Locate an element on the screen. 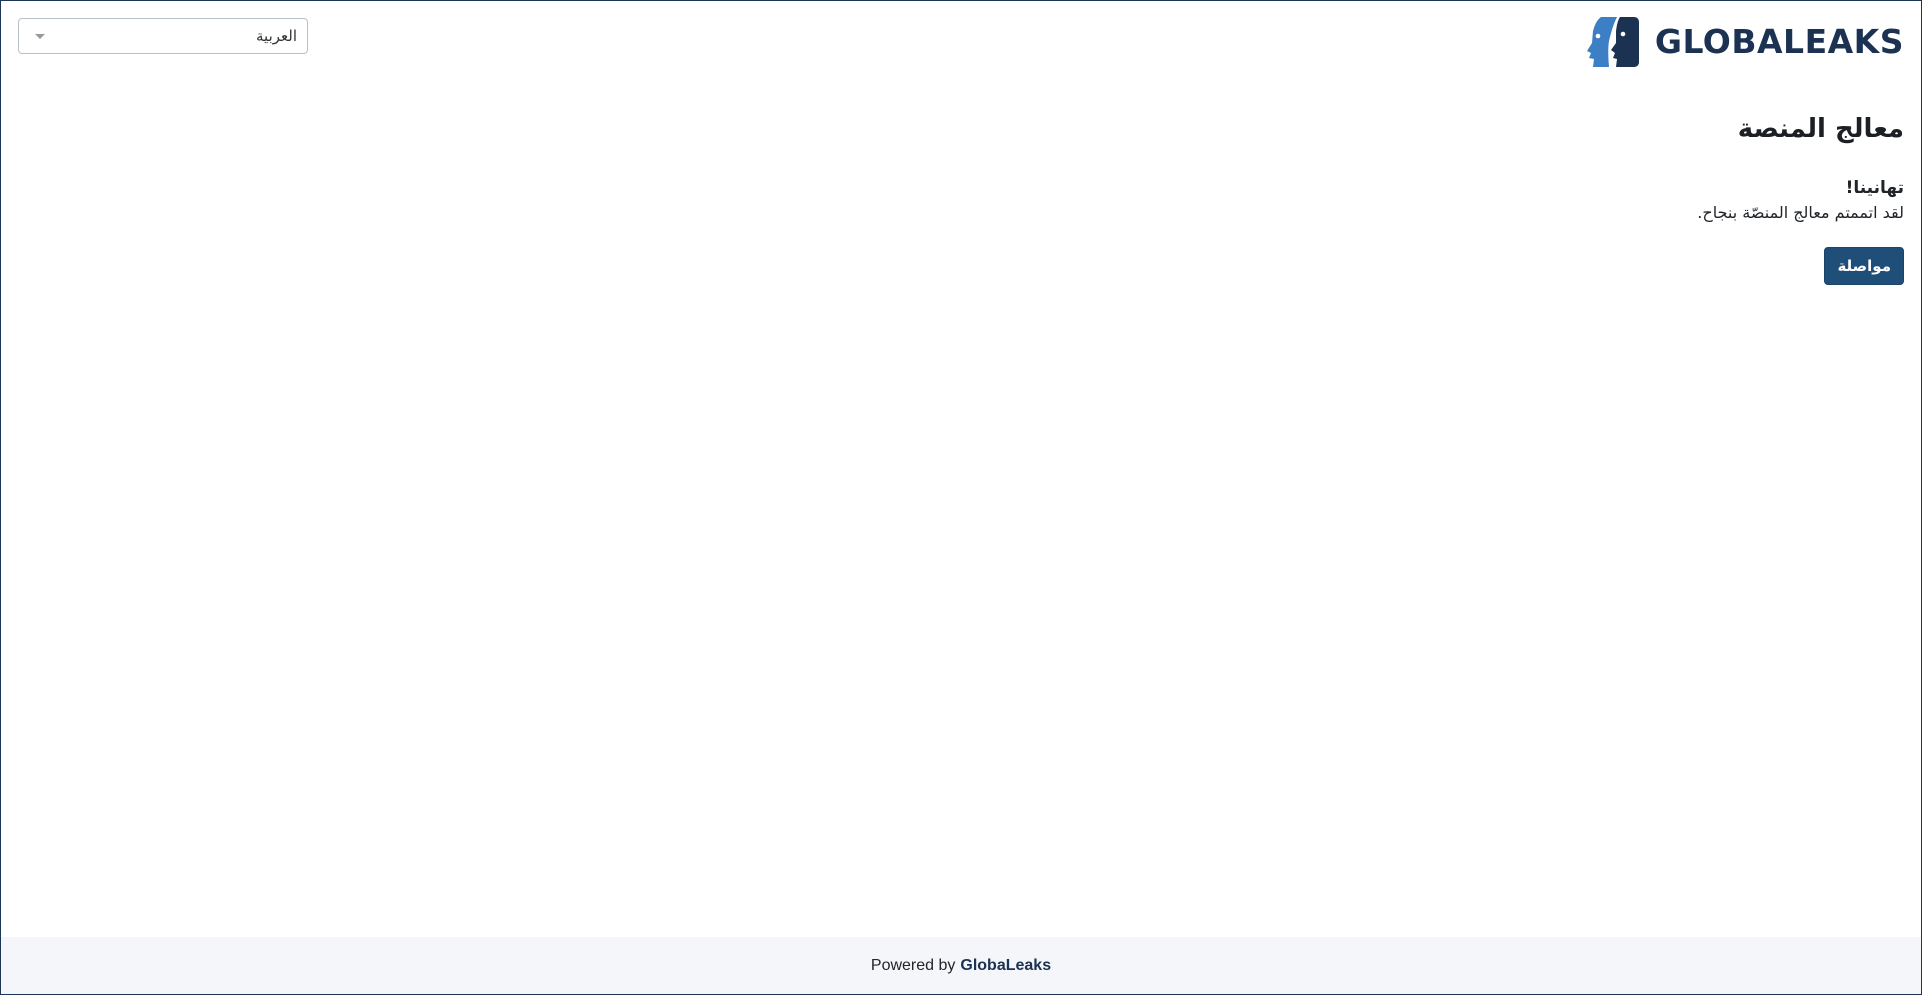 The height and width of the screenshot is (995, 1922). globaleaks-logo: GLOBALEAKS is located at coordinates (1745, 42).